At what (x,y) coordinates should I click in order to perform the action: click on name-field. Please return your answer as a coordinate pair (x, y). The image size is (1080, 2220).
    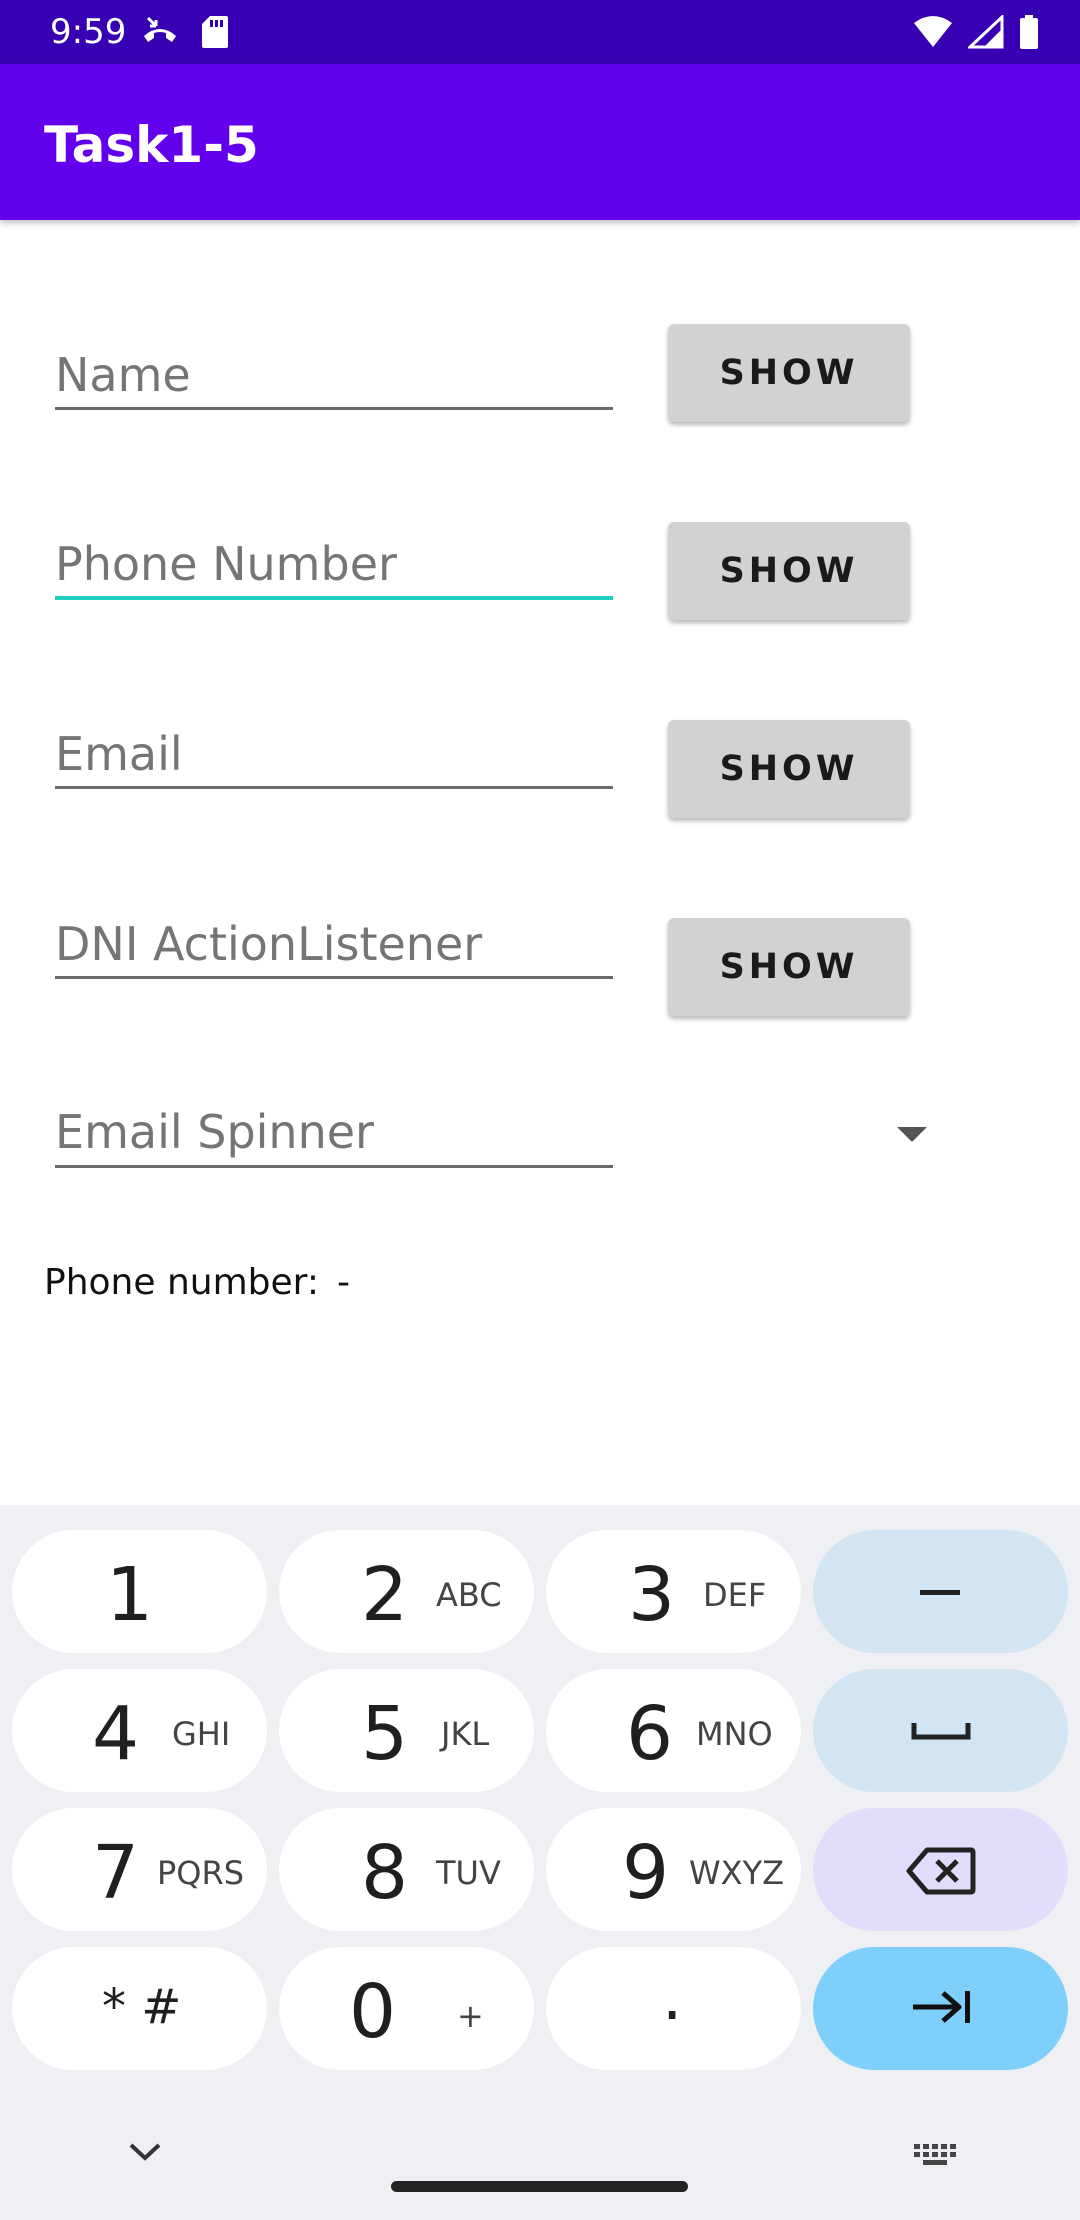
    Looking at the image, I should click on (334, 378).